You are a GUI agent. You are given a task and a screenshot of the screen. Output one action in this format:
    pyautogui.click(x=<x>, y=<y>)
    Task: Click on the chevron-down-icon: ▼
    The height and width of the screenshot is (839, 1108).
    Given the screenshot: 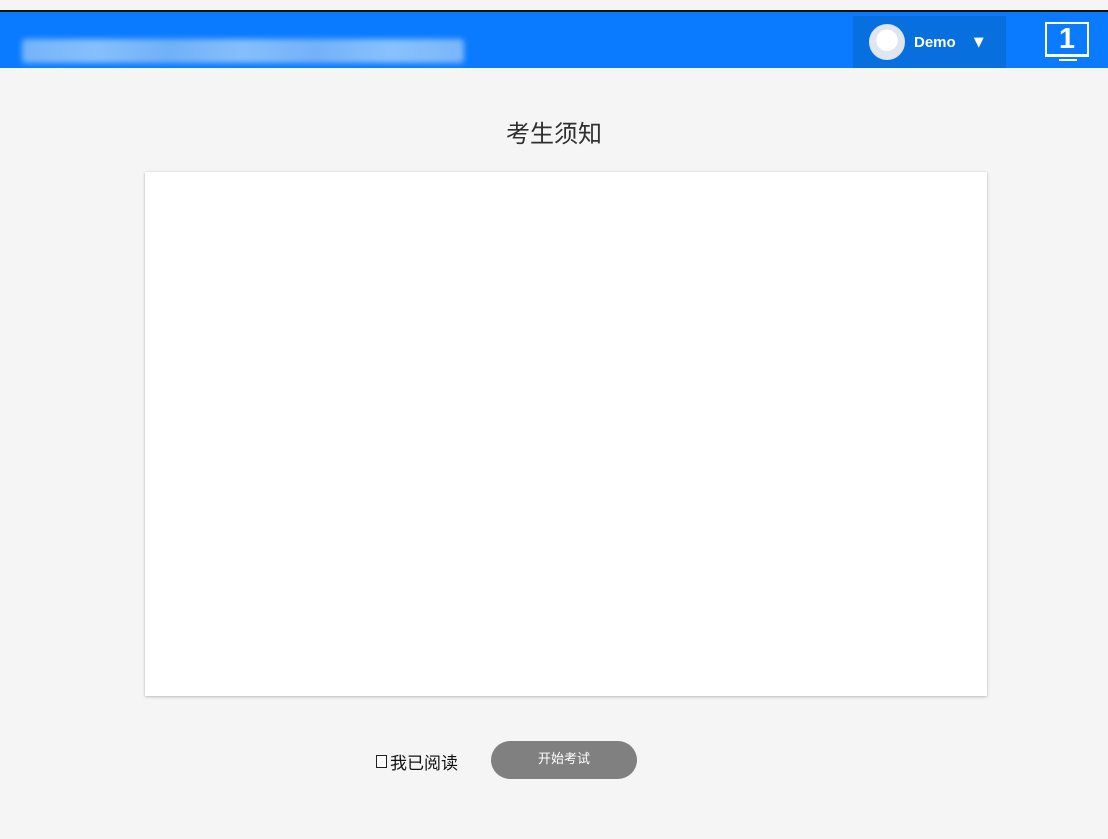 What is the action you would take?
    pyautogui.click(x=978, y=42)
    